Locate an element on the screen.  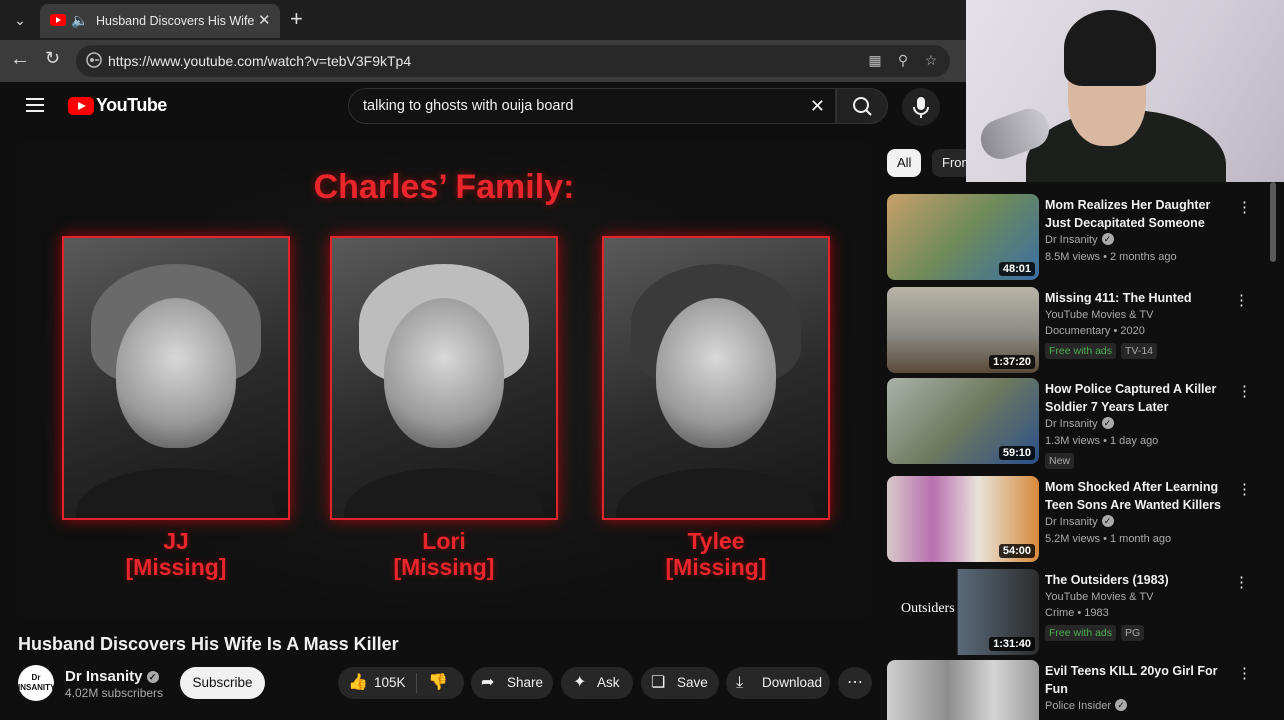
search-button is located at coordinates (862, 106).